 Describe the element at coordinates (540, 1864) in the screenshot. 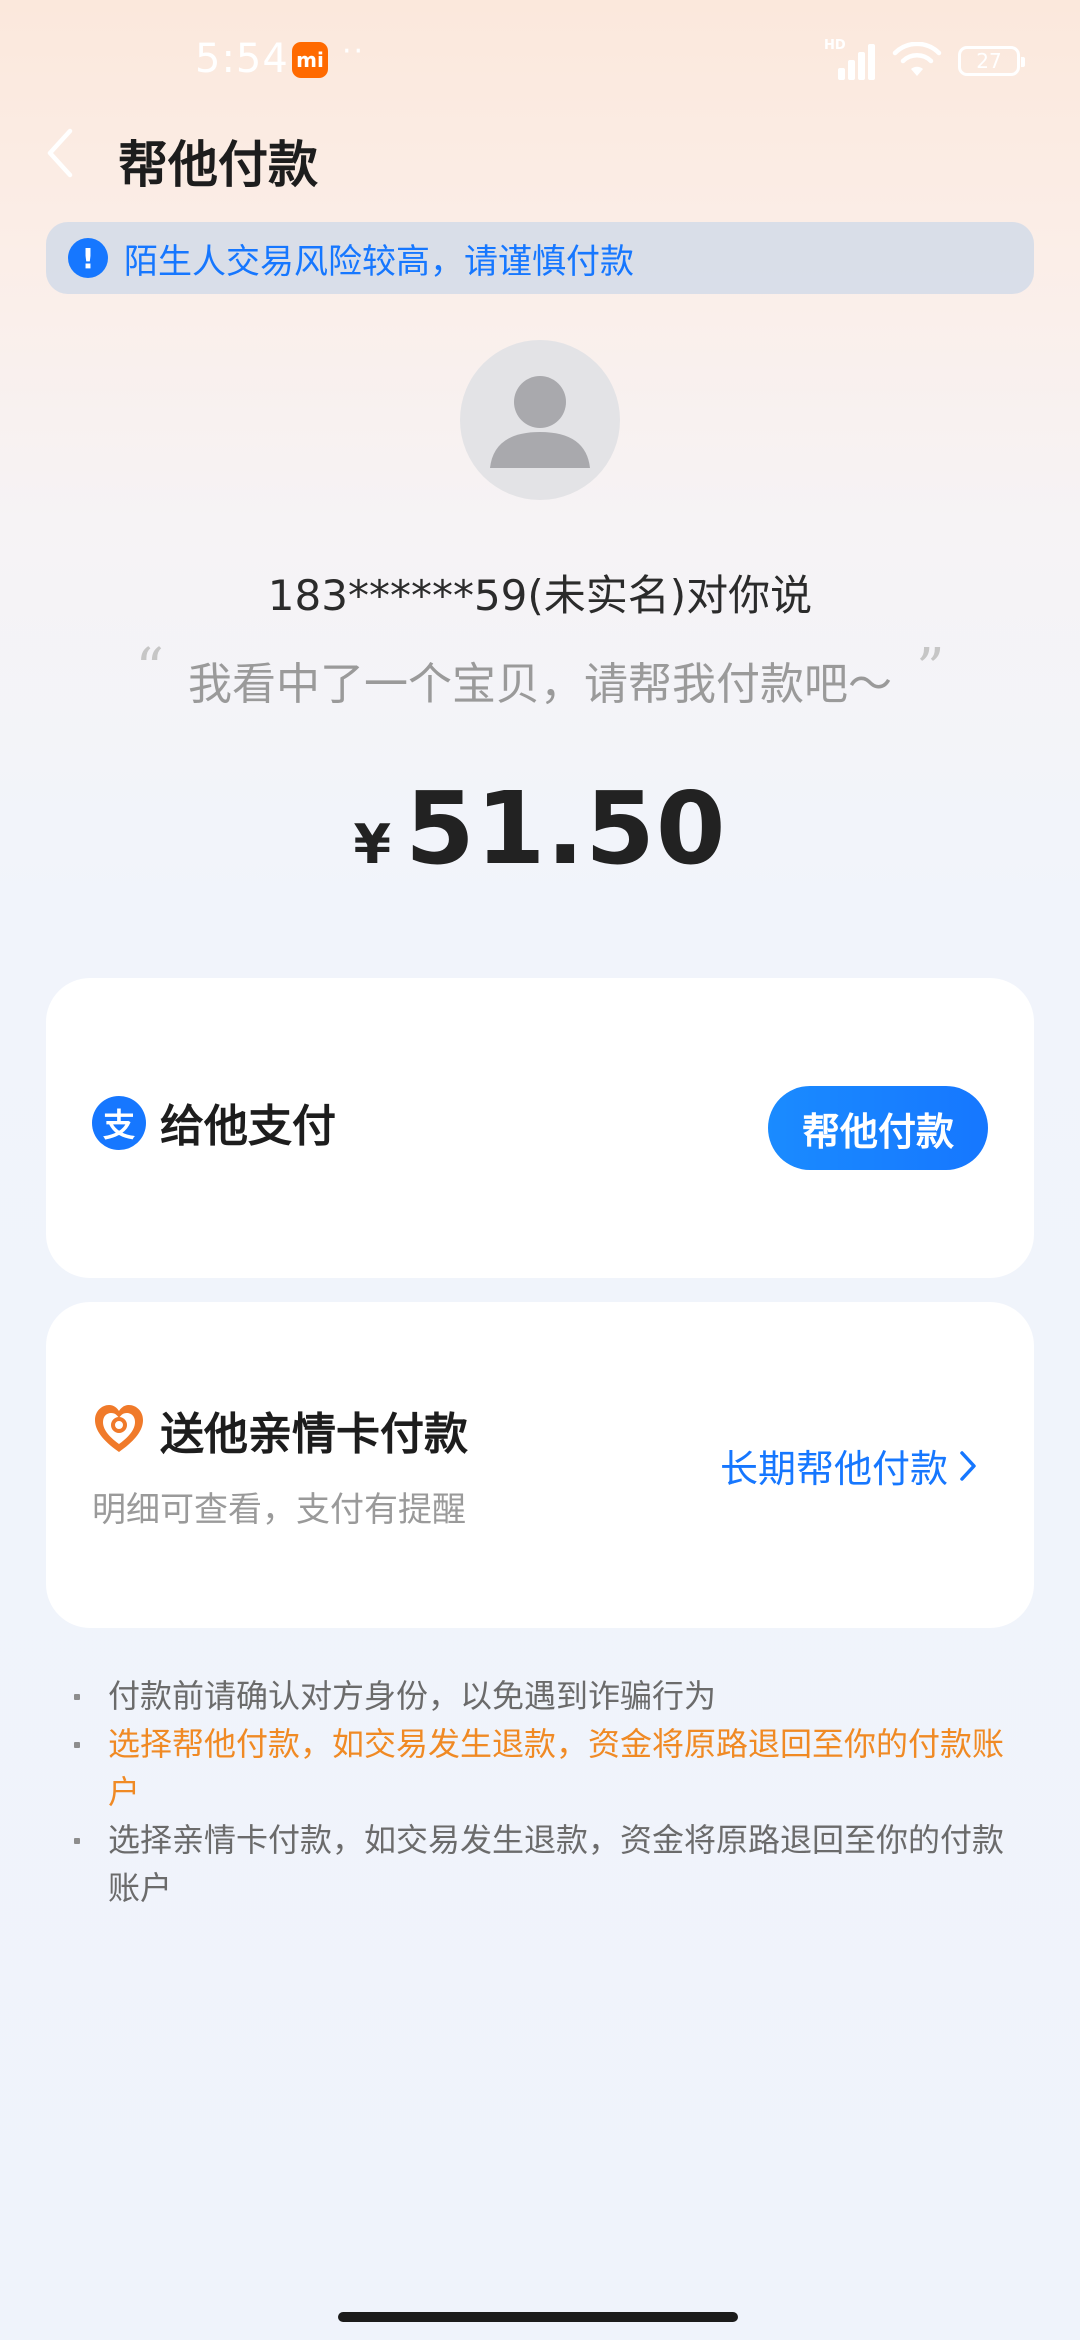

I see `note-item: 选择亲情卡付款，如交易发生退款，资金将原路退回至你的付款账户` at that location.